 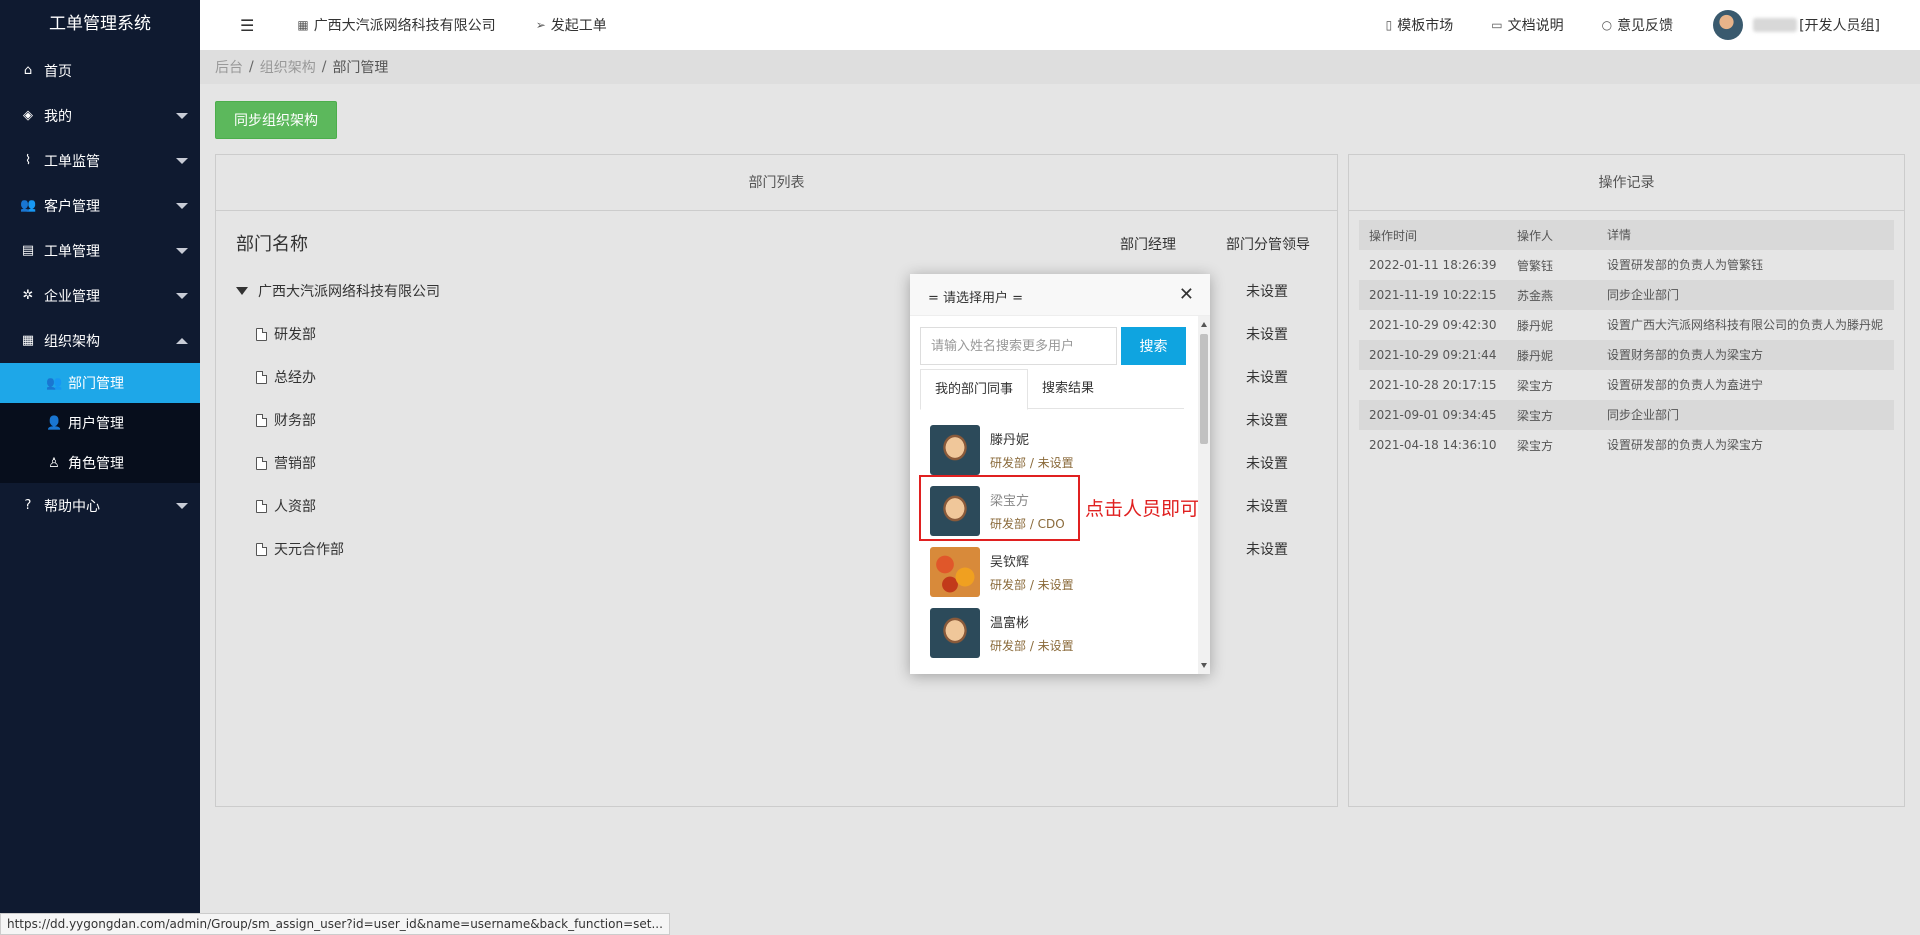 What do you see at coordinates (100, 250) in the screenshot?
I see `sidebar-item-orders: ▤ 工单管理` at bounding box center [100, 250].